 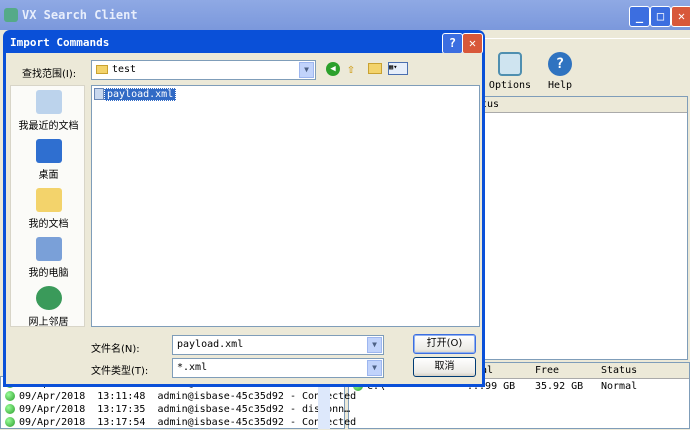 What do you see at coordinates (120, 371) in the screenshot?
I see `filetype-label: 文件类型(T):` at bounding box center [120, 371].